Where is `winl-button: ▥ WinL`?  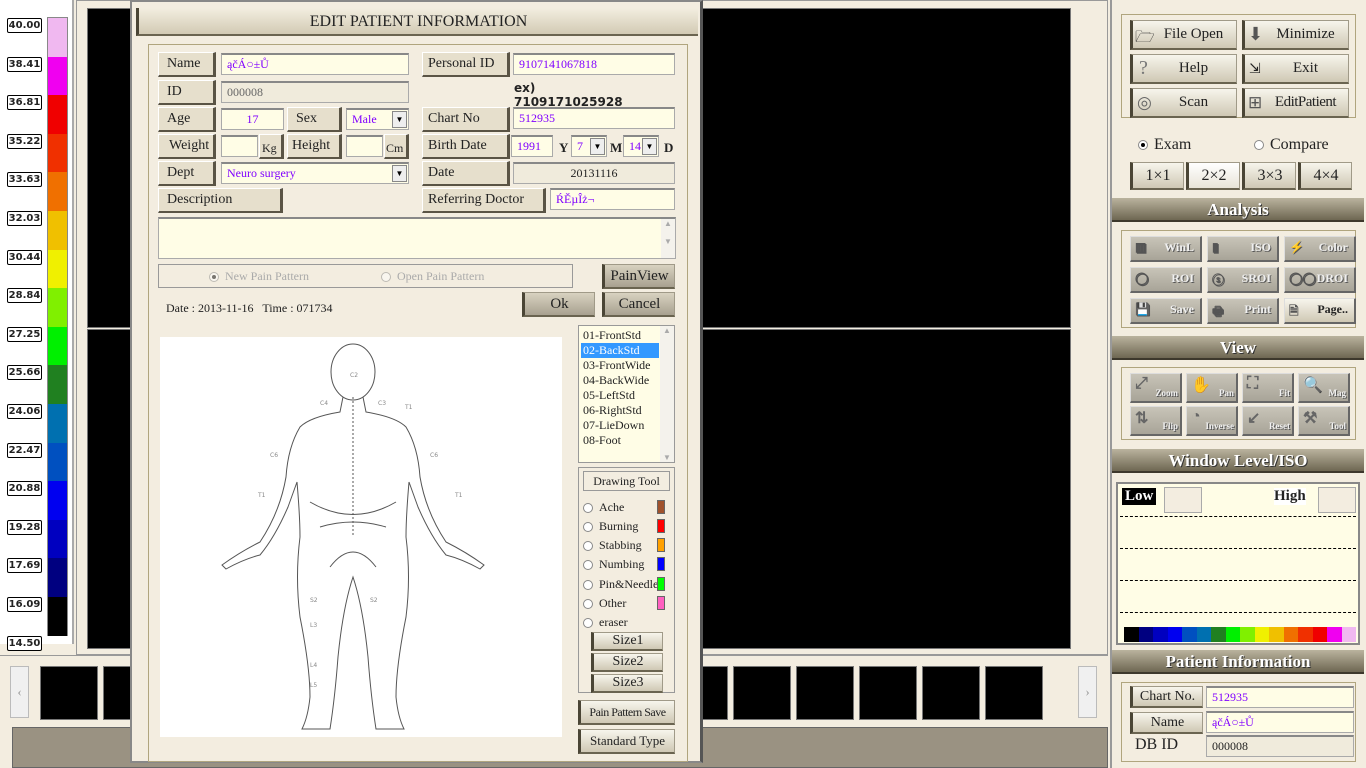
winl-button: ▥ WinL is located at coordinates (1166, 249).